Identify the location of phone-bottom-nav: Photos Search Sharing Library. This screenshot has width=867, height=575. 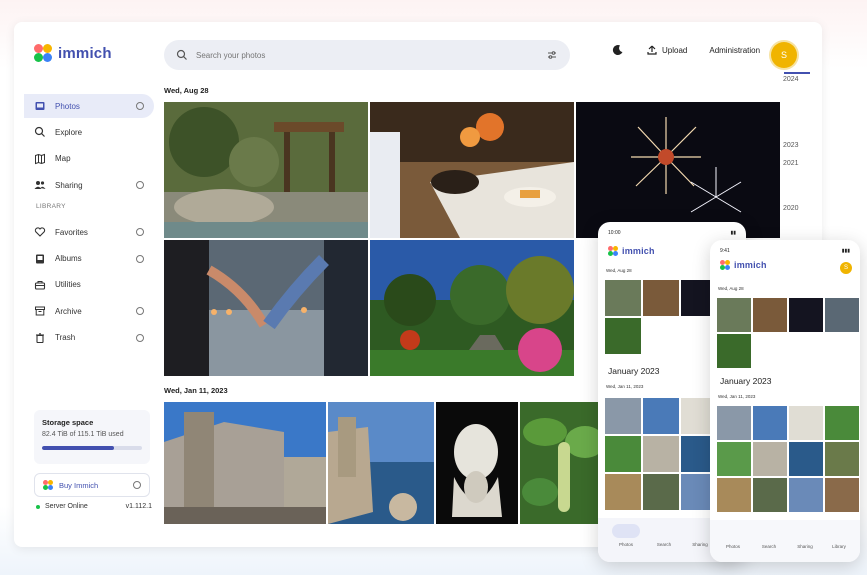
(785, 541).